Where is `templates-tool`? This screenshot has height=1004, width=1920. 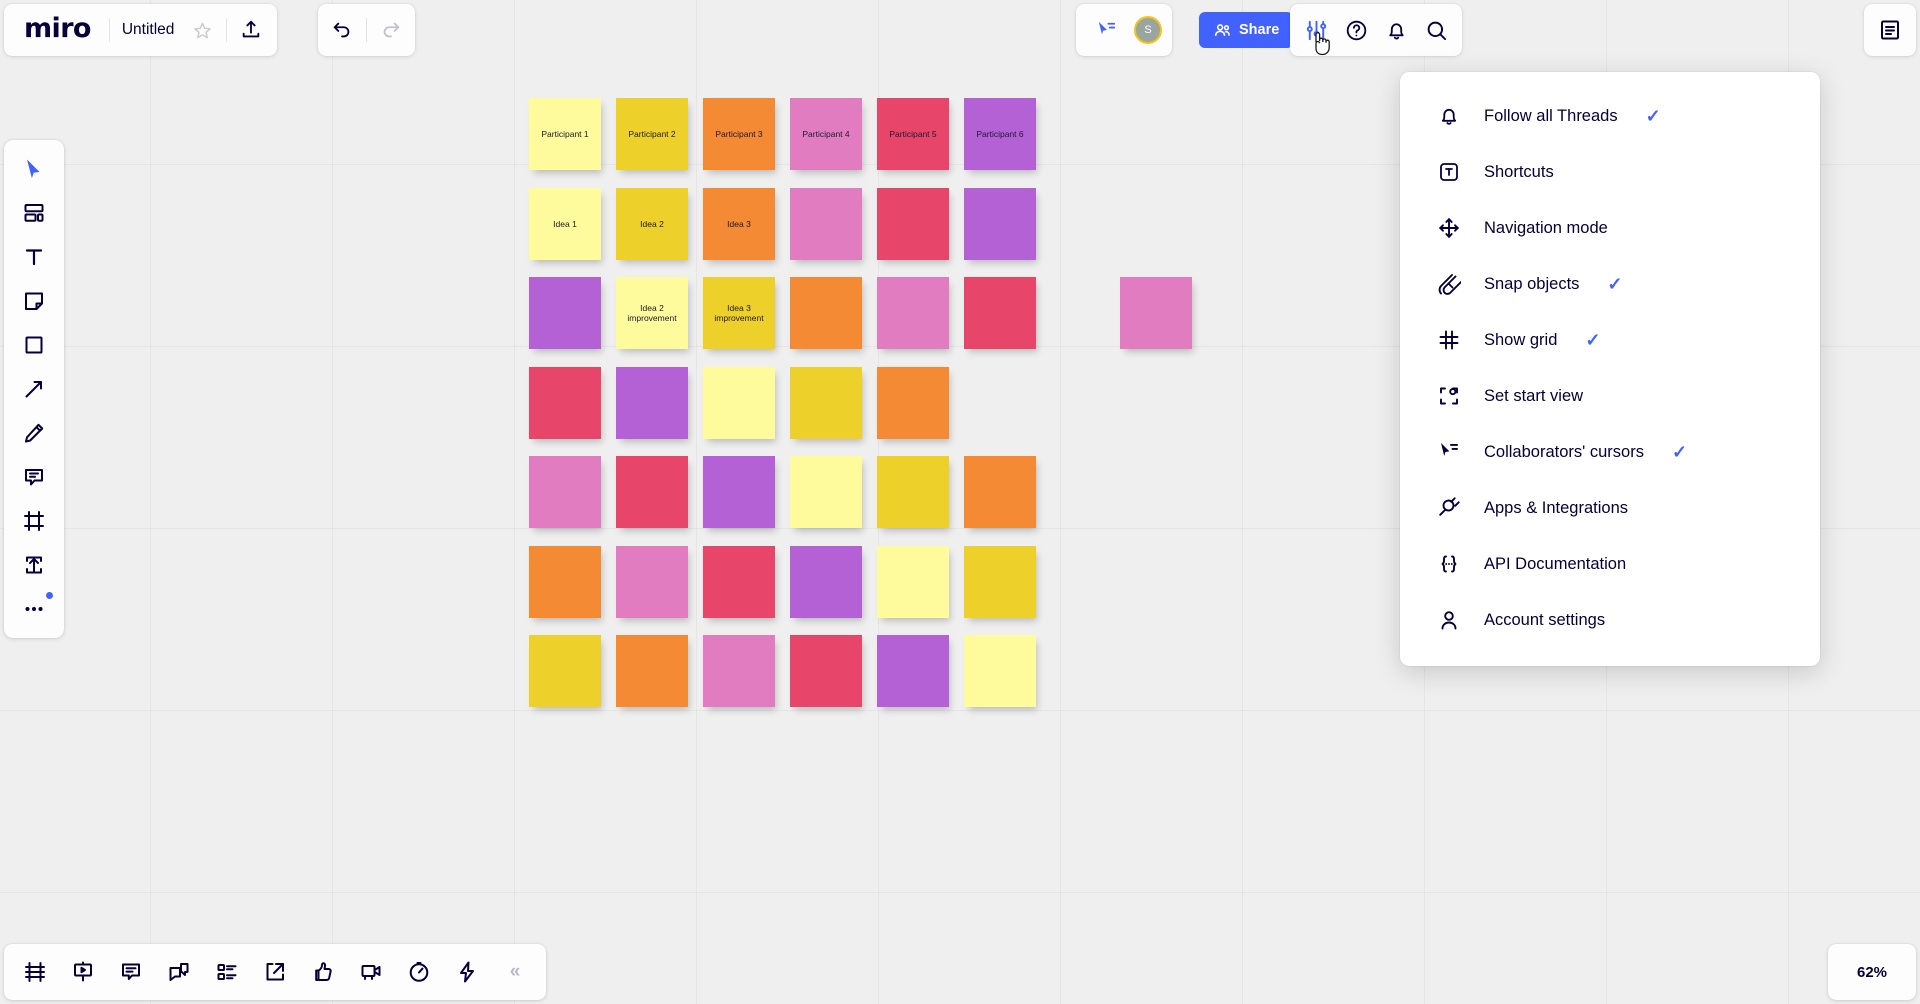 templates-tool is located at coordinates (34, 213).